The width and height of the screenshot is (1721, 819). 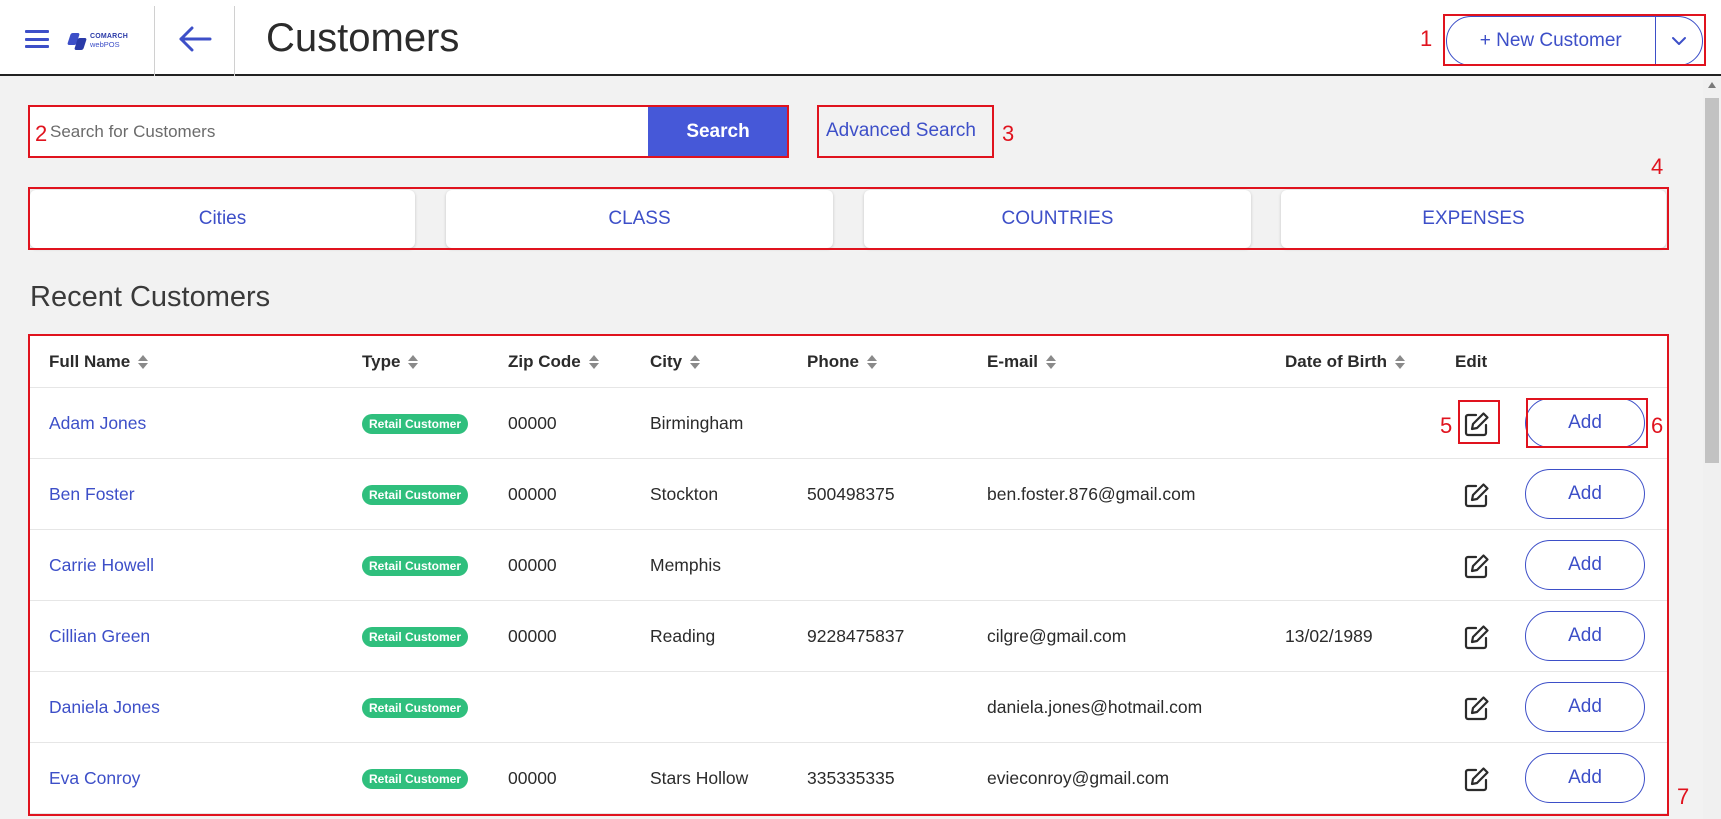 What do you see at coordinates (222, 219) in the screenshot?
I see `category-cities: Cities` at bounding box center [222, 219].